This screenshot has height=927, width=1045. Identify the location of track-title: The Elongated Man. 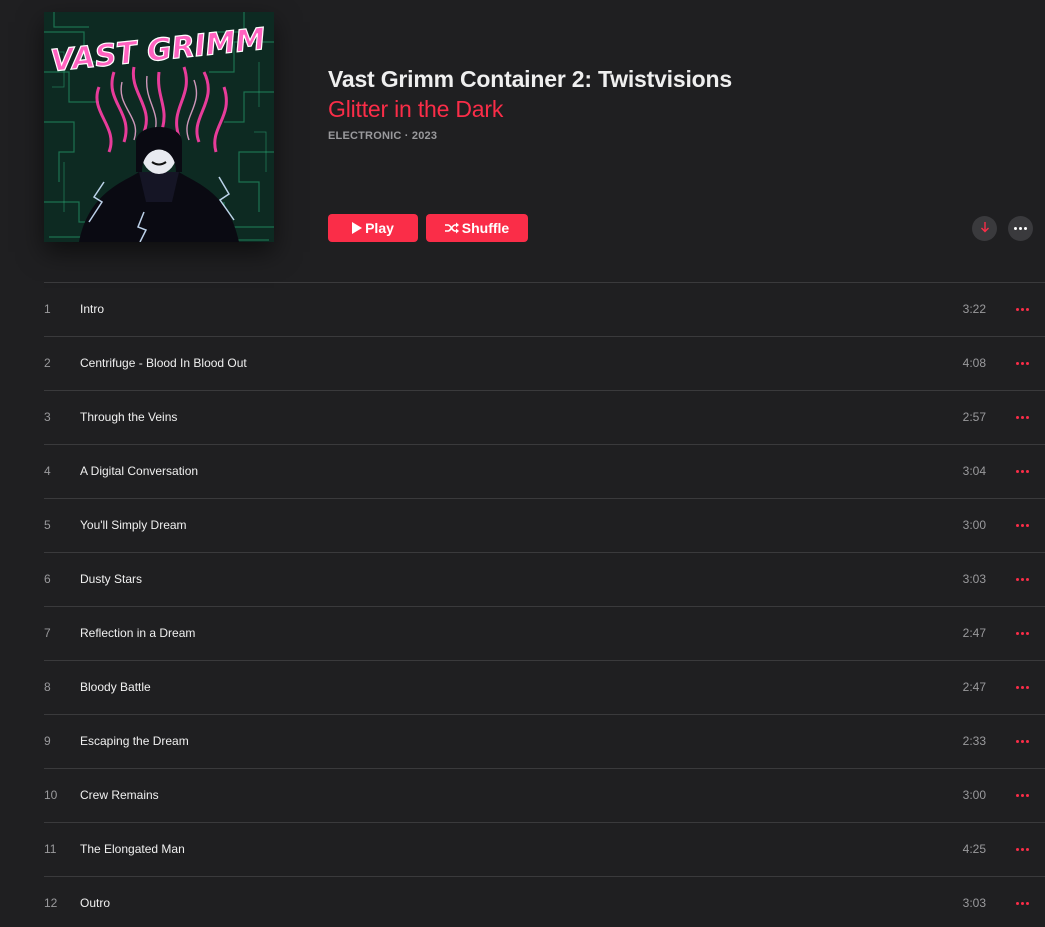
(132, 849).